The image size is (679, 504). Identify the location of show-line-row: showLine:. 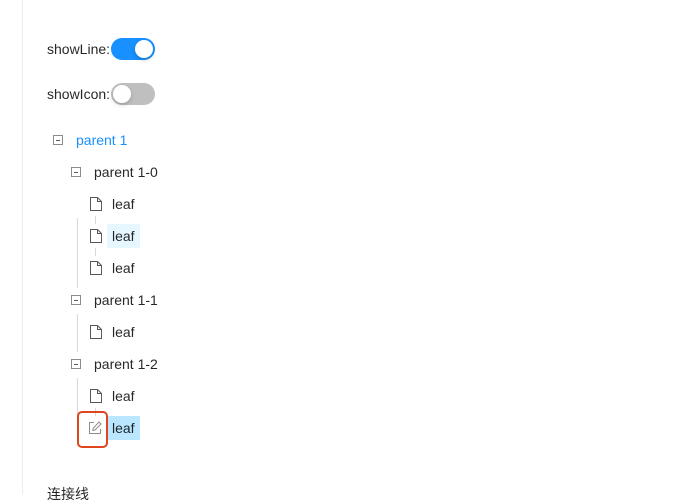
(101, 49).